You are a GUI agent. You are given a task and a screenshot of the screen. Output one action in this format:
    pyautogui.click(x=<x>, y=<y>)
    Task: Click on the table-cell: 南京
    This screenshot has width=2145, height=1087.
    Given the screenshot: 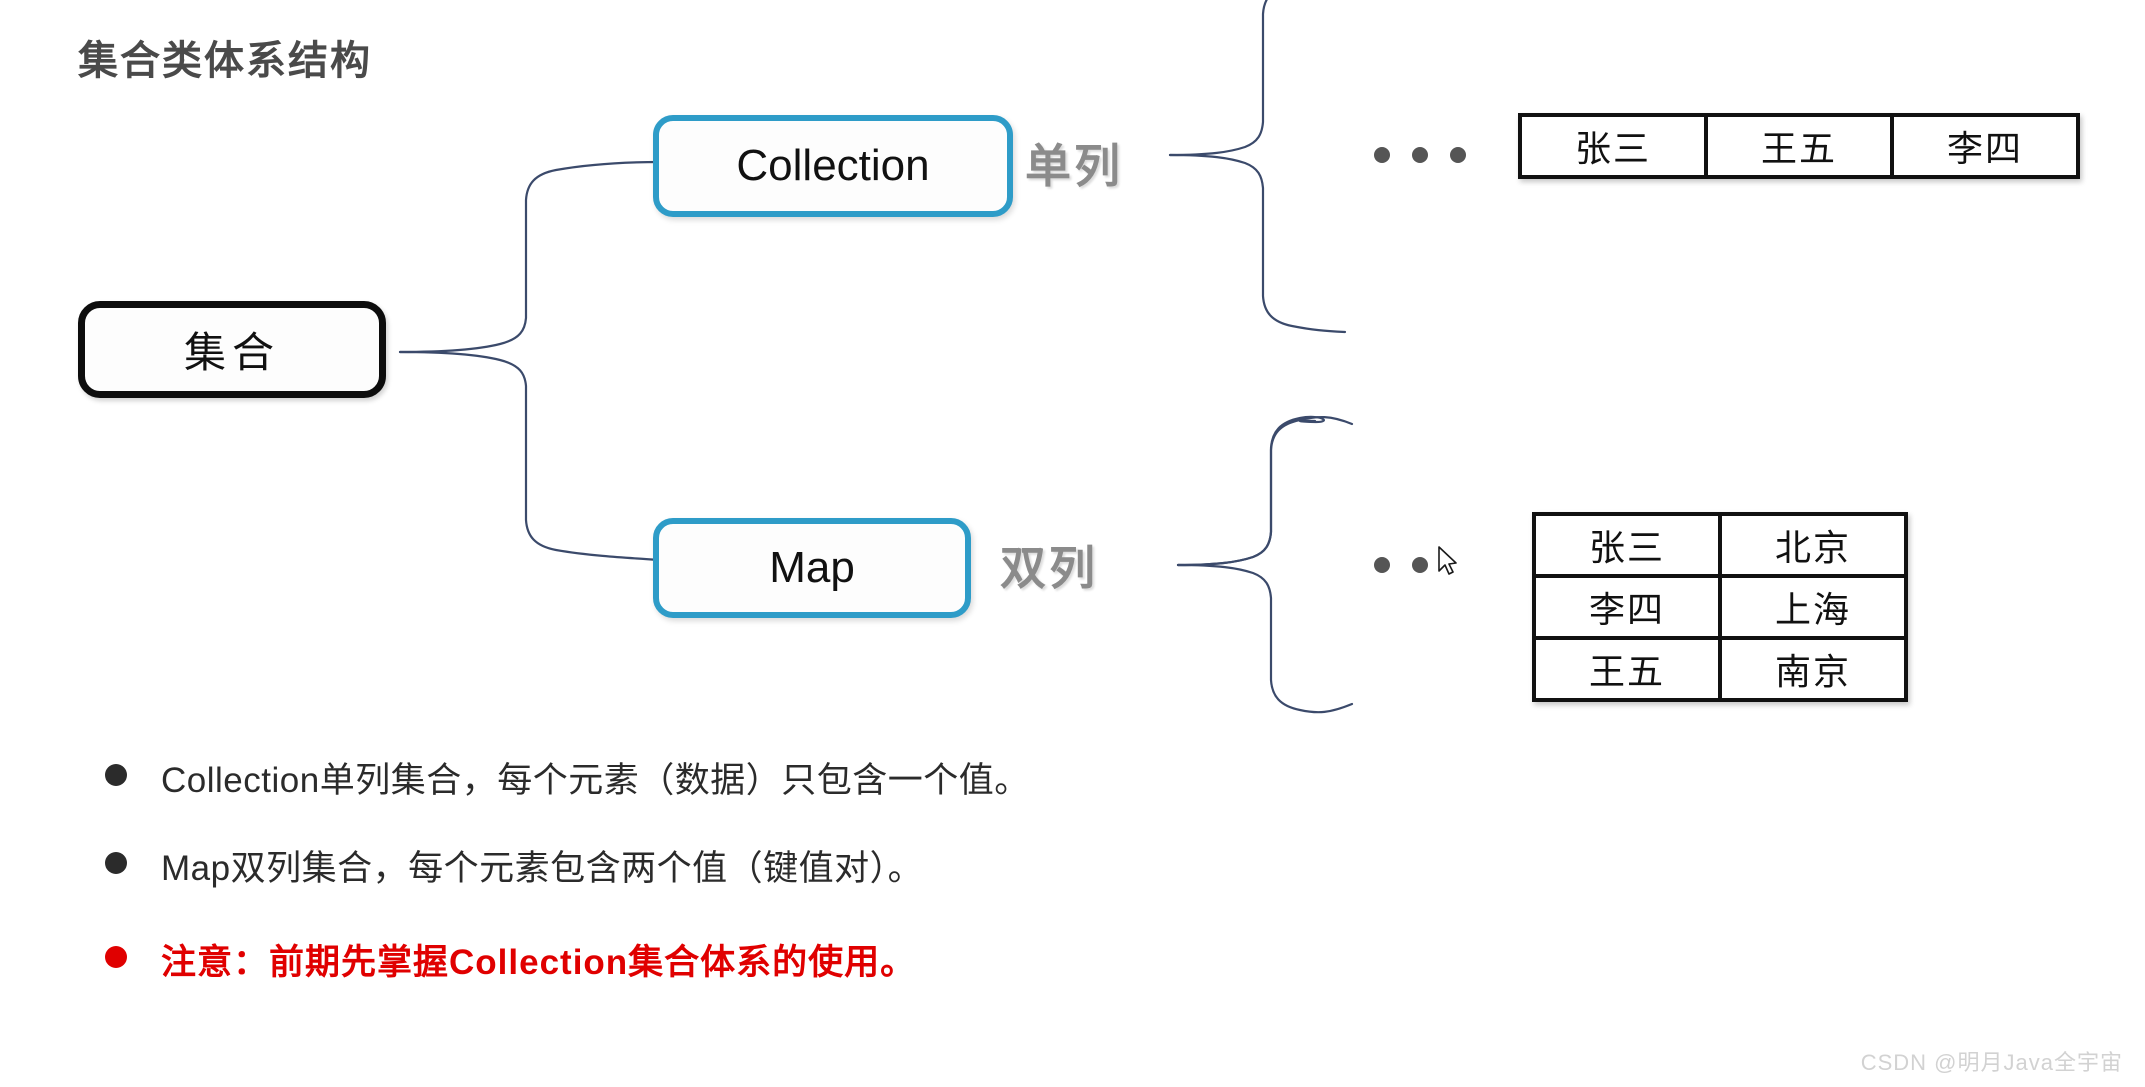 What is the action you would take?
    pyautogui.click(x=1813, y=669)
    